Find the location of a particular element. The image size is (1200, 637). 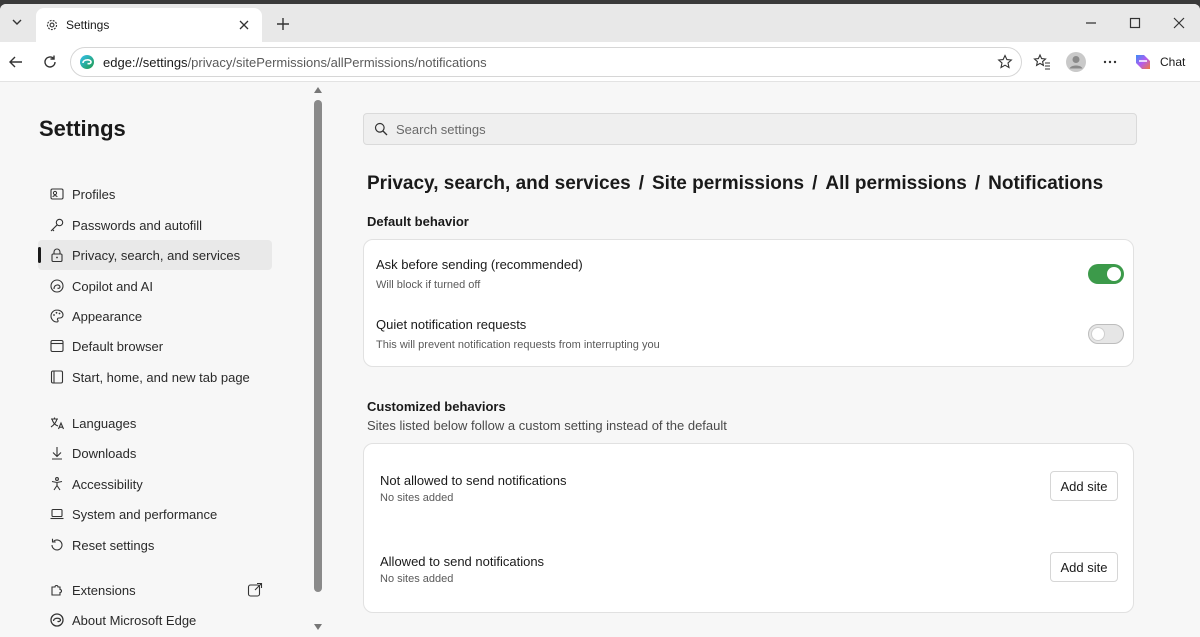

default-behavior-title: Default behavior is located at coordinates (418, 221).